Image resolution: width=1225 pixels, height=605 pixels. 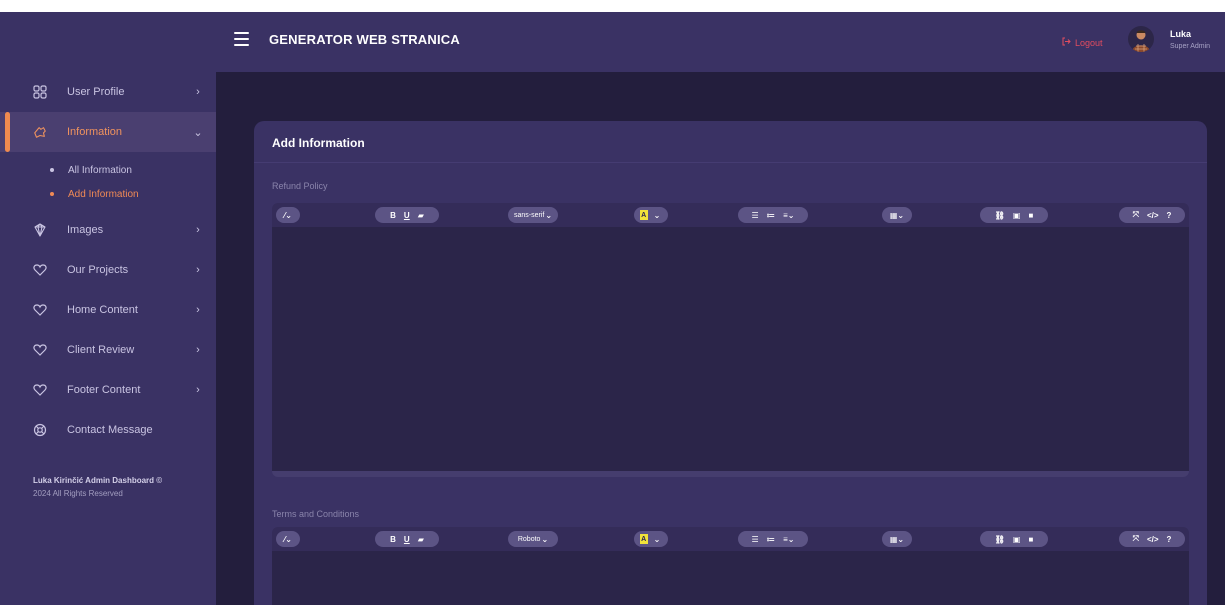 What do you see at coordinates (529, 539) in the screenshot?
I see `font-family-value: Roboto` at bounding box center [529, 539].